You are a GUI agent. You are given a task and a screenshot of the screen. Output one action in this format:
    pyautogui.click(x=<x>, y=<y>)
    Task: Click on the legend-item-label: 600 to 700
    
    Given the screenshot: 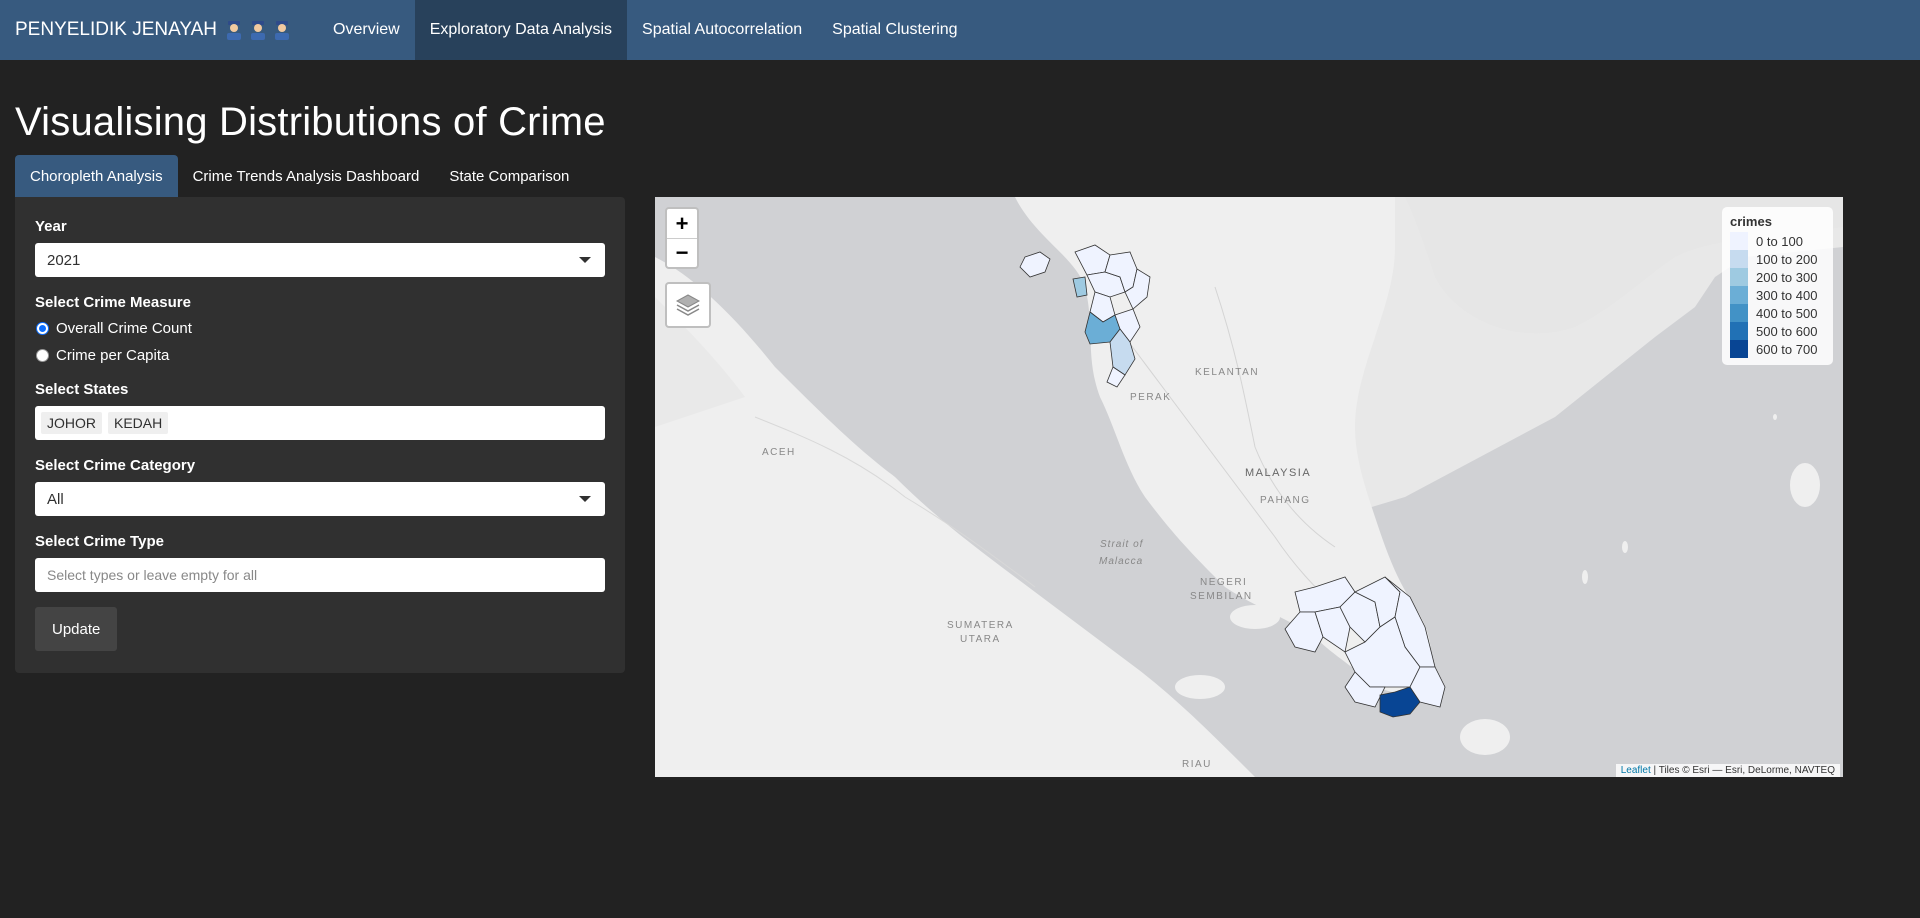 What is the action you would take?
    pyautogui.click(x=1787, y=349)
    